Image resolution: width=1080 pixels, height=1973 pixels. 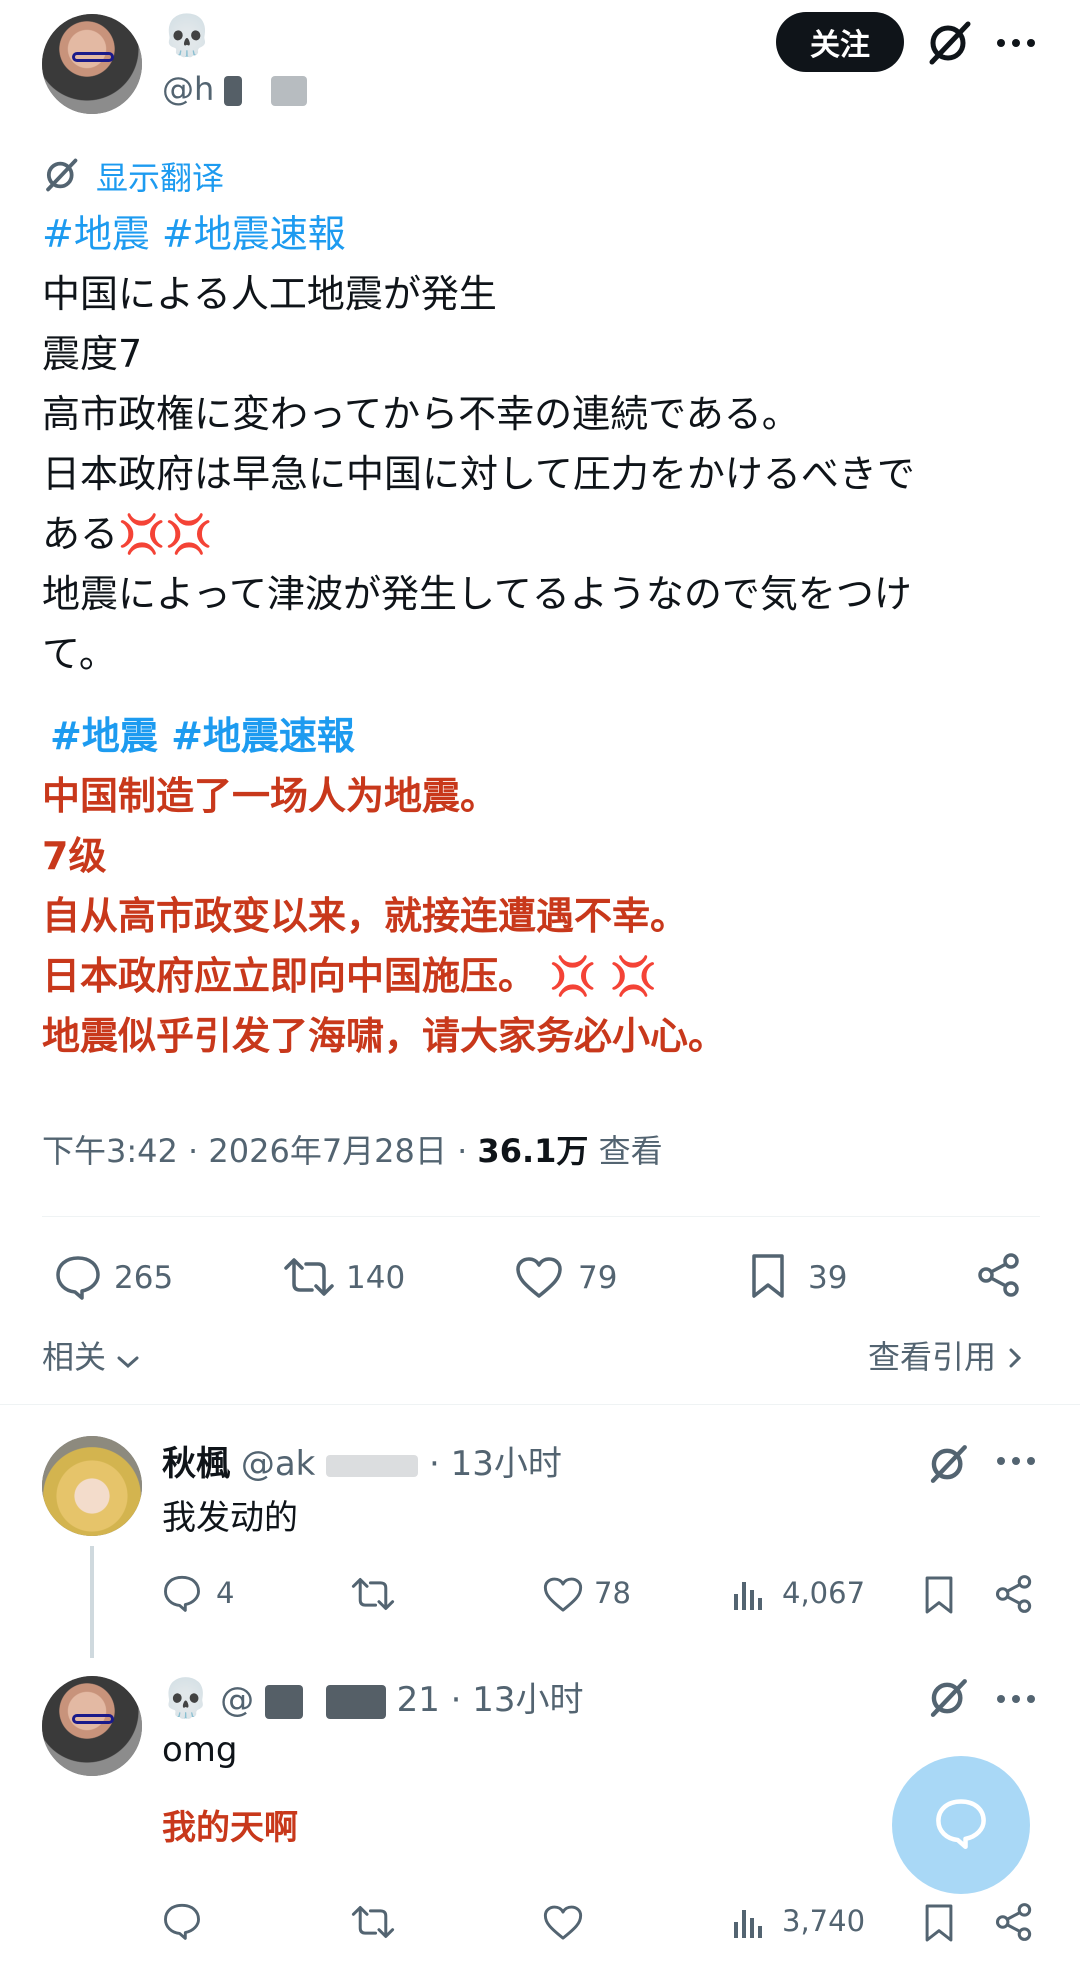 What do you see at coordinates (490, 1700) in the screenshot?
I see `reply-time: 21 · 13小时` at bounding box center [490, 1700].